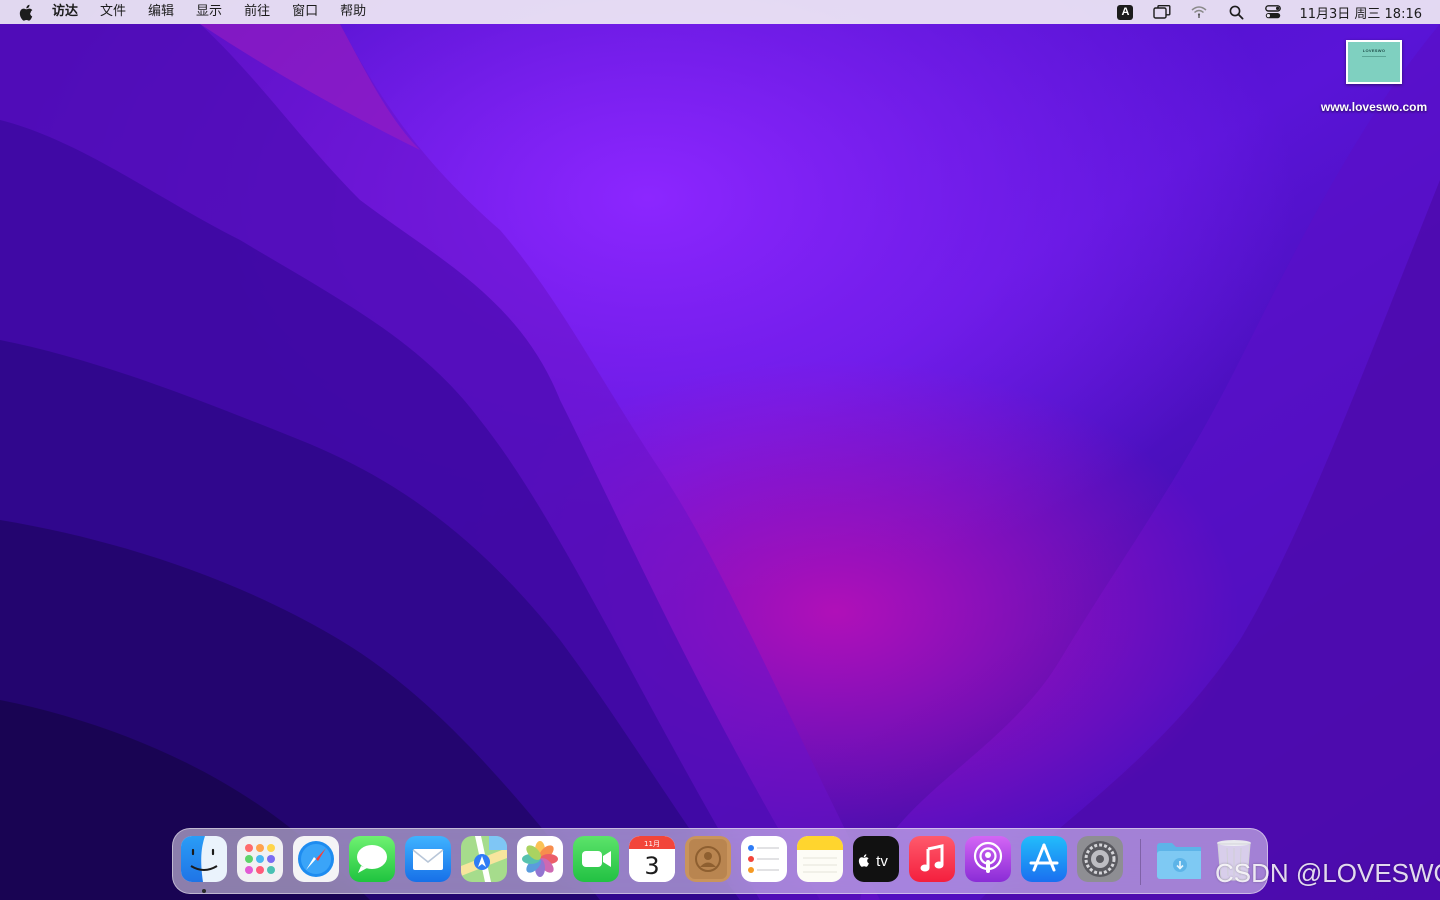 This screenshot has width=1440, height=900. Describe the element at coordinates (651, 866) in the screenshot. I see `calendar-day: 3` at that location.